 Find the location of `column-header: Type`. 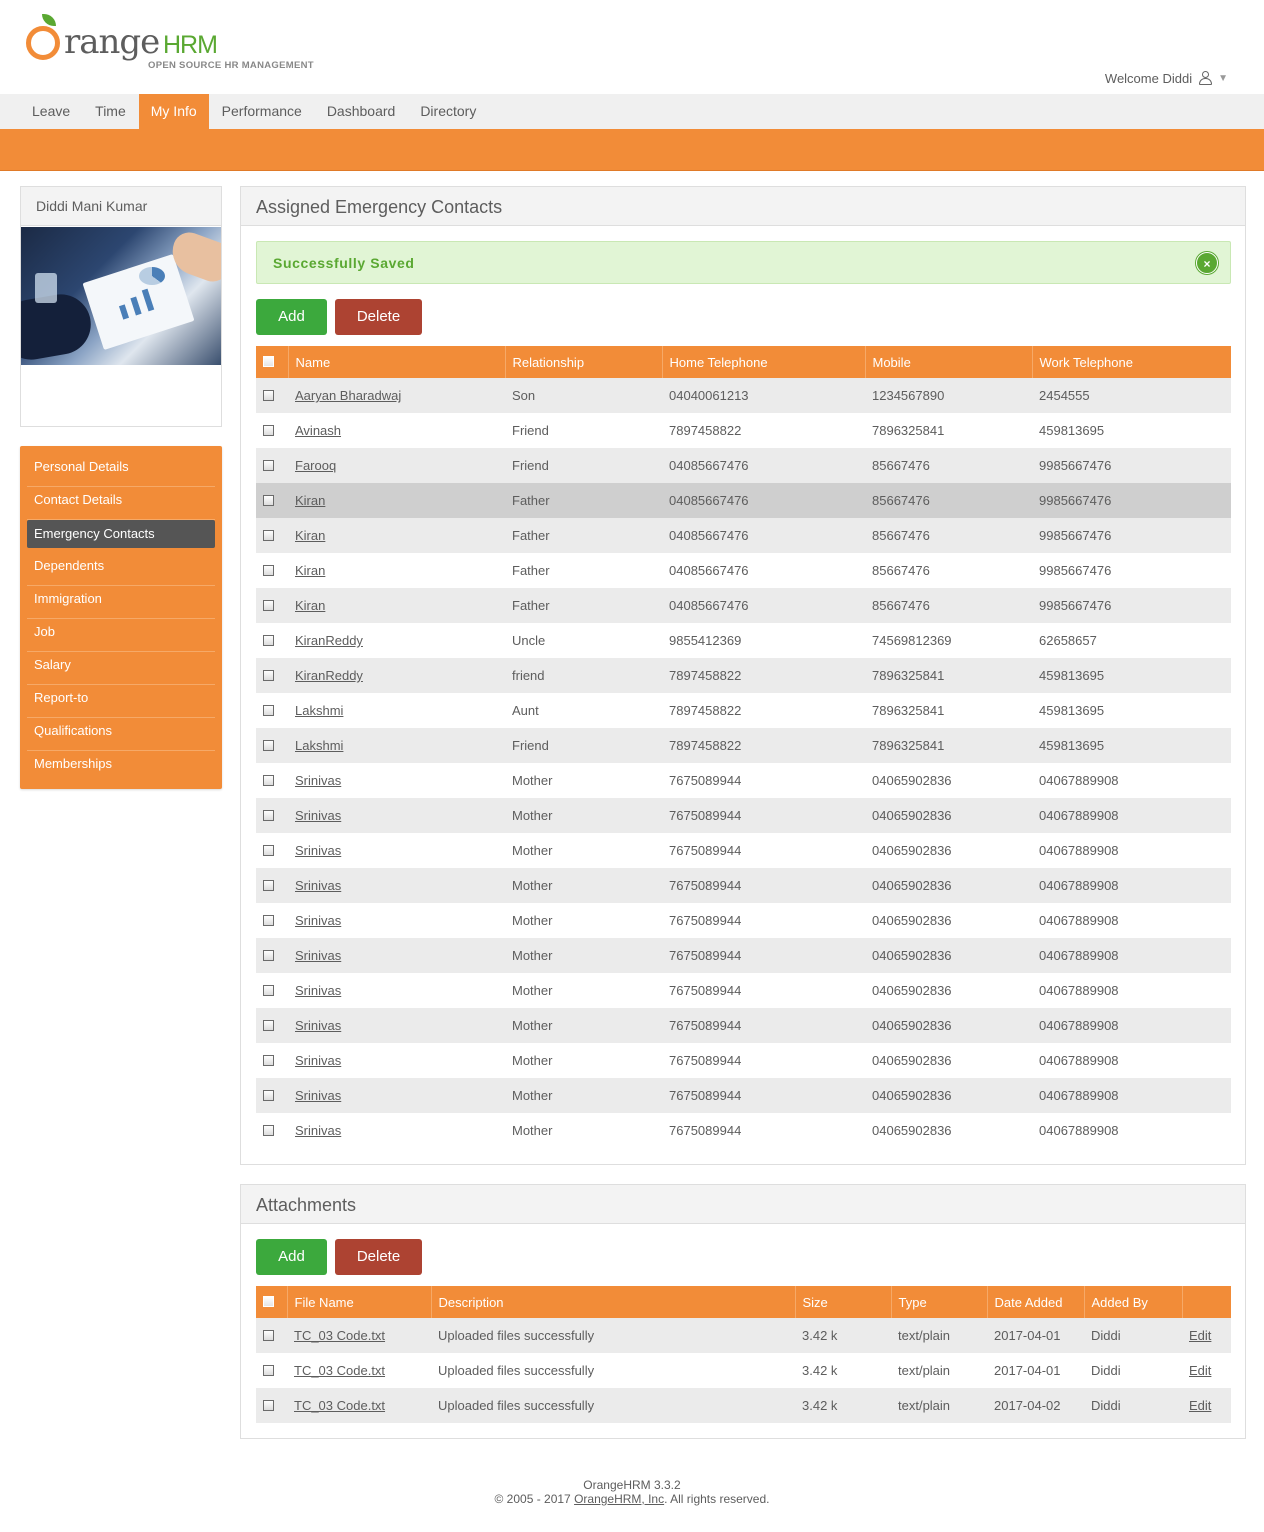

column-header: Type is located at coordinates (939, 1302).